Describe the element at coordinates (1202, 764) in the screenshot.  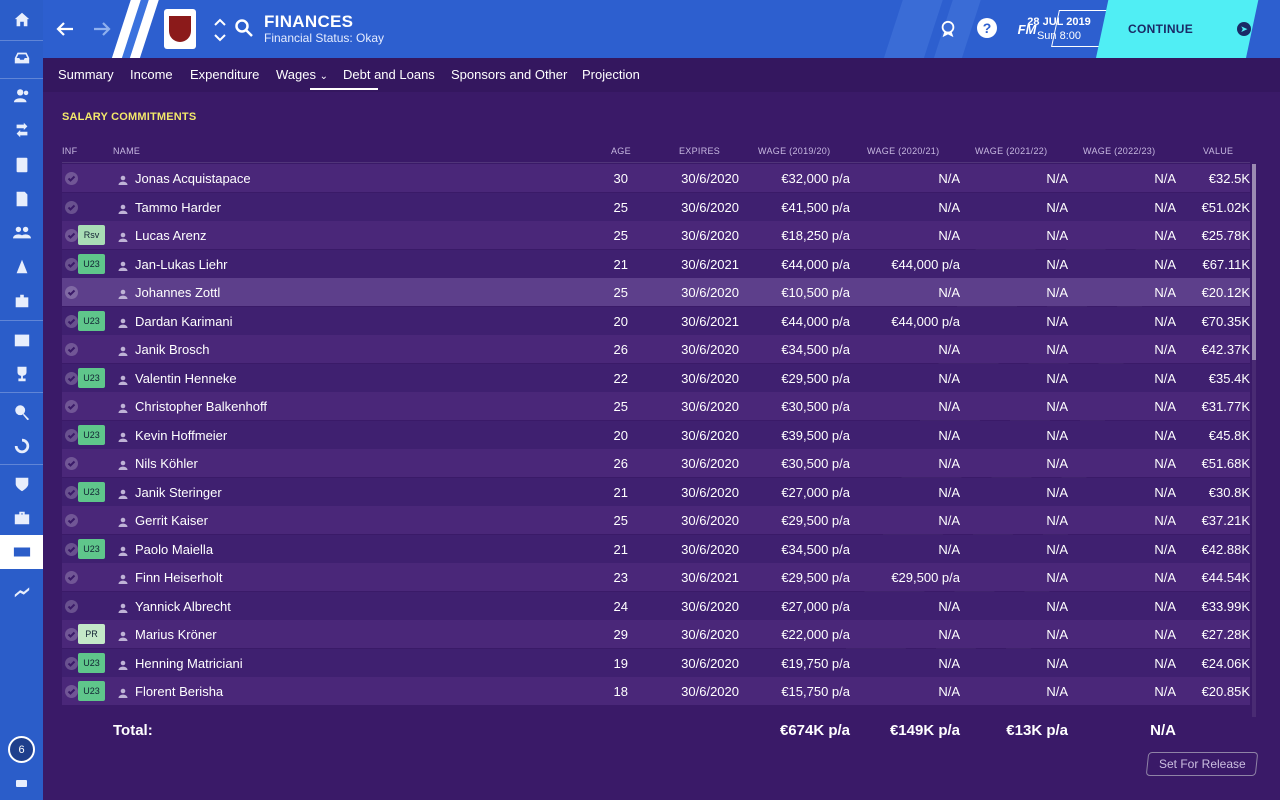
I see `set-for-release-button: Set For Release` at that location.